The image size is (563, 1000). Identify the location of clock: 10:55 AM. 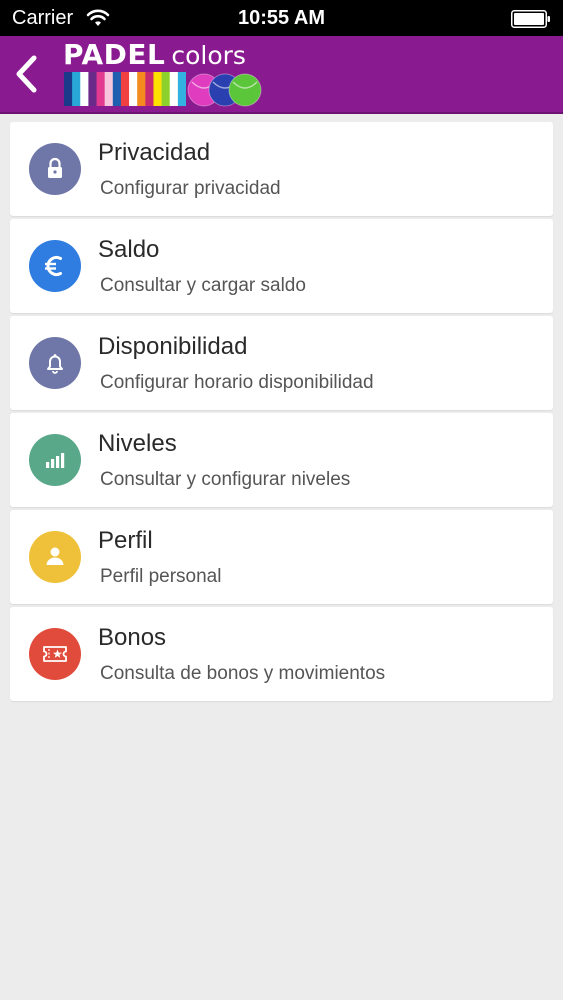
(281, 18).